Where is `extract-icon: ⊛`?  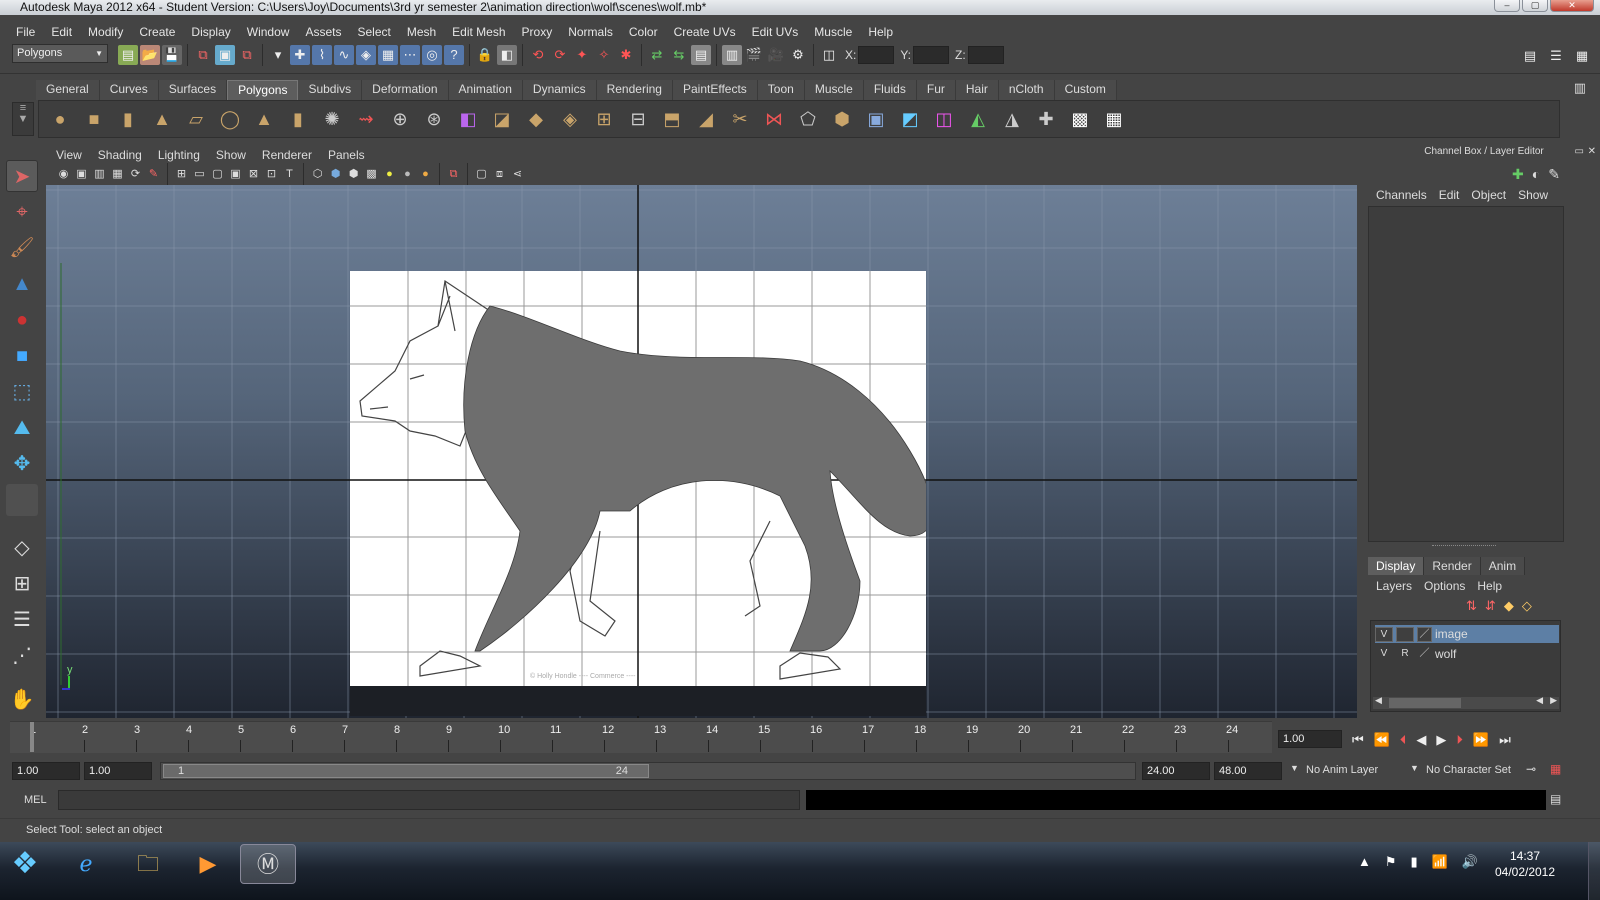
extract-icon: ⊛ is located at coordinates (434, 119).